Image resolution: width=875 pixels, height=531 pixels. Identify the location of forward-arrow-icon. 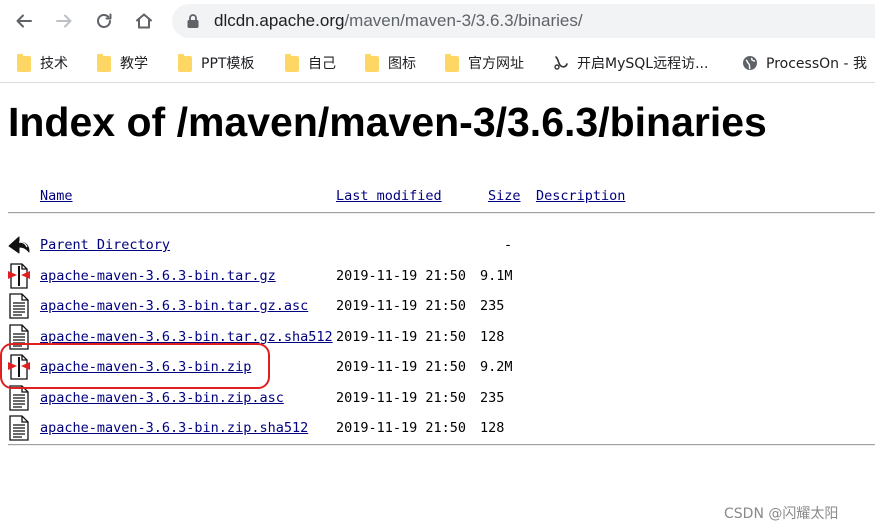
(64, 21).